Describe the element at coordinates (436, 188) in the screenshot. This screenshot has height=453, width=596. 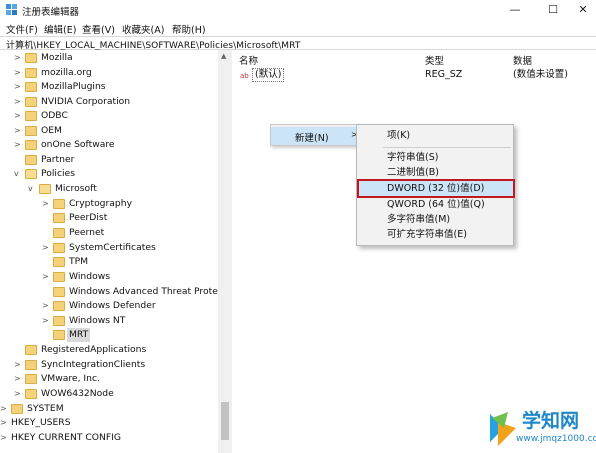
I see `submenu-dword-value: DWORD (32 位)值(D)` at that location.